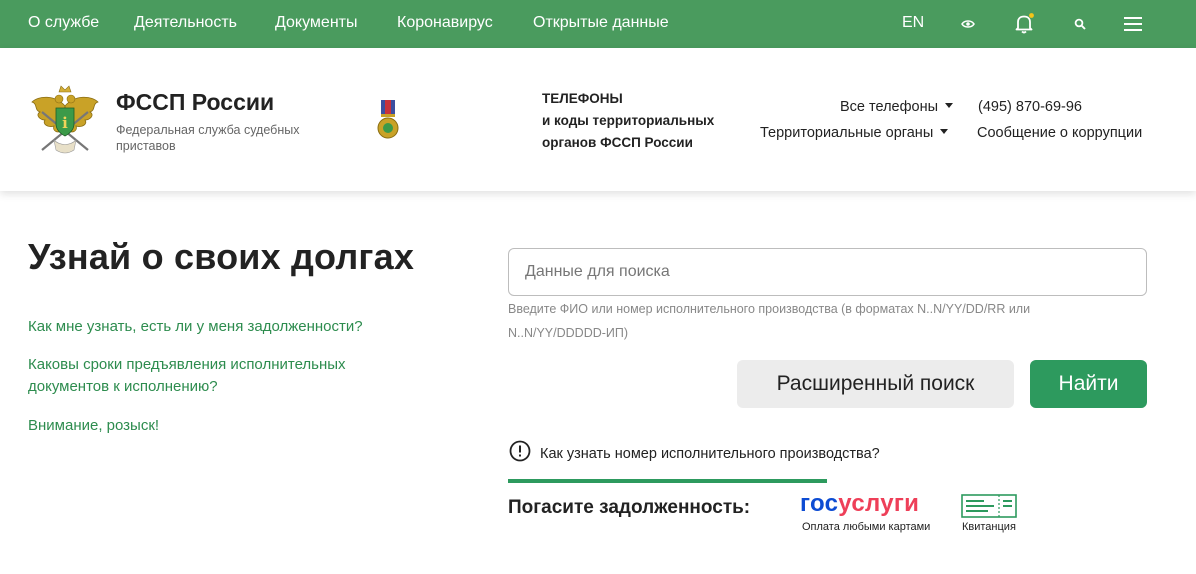  I want to click on nav-item-open-data: Открытые данные, so click(601, 23).